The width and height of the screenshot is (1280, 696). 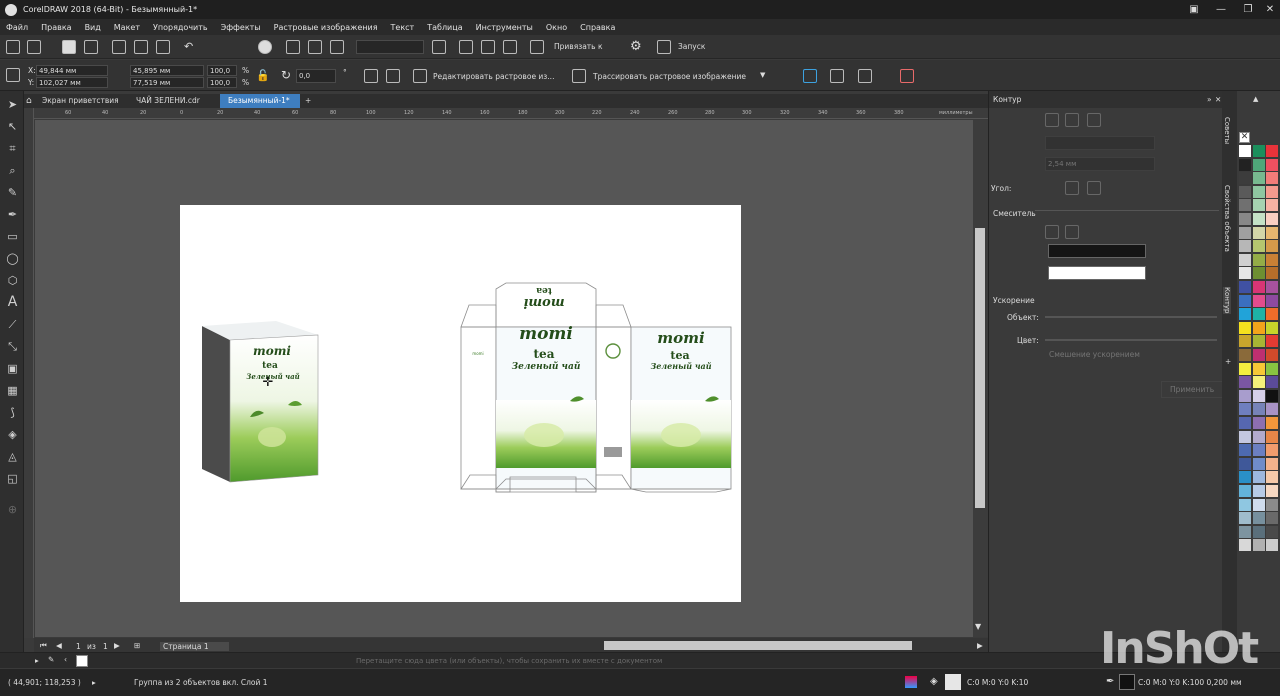 I want to click on menu-effects: Эффекты, so click(x=241, y=27).